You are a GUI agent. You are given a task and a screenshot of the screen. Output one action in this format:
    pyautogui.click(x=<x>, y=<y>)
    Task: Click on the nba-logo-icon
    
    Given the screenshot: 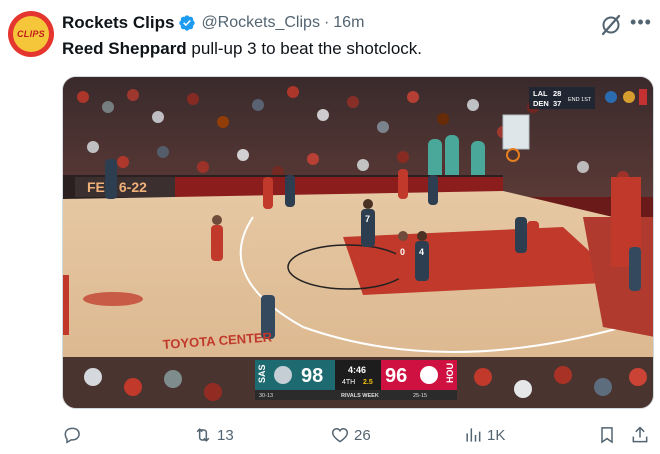 What is the action you would take?
    pyautogui.click(x=643, y=97)
    